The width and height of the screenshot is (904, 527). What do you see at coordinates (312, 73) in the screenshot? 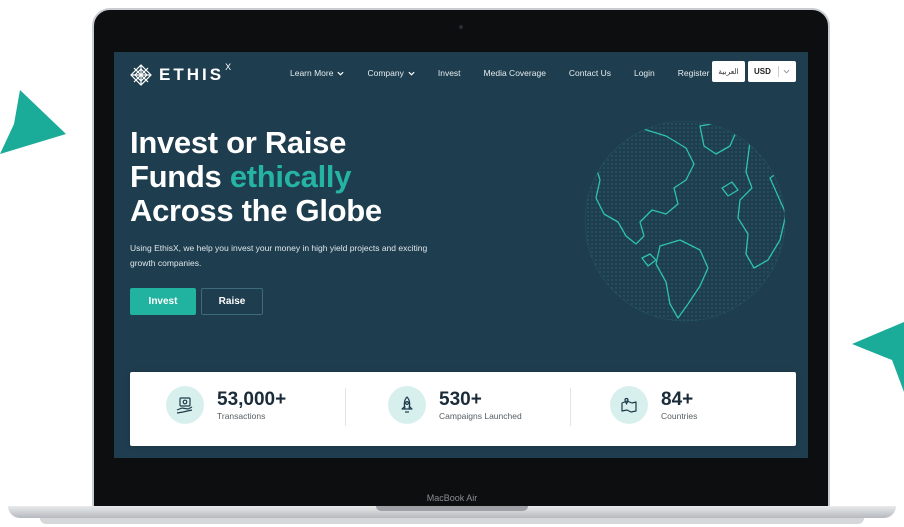
I see `nav-learn-more-label: Learn More` at bounding box center [312, 73].